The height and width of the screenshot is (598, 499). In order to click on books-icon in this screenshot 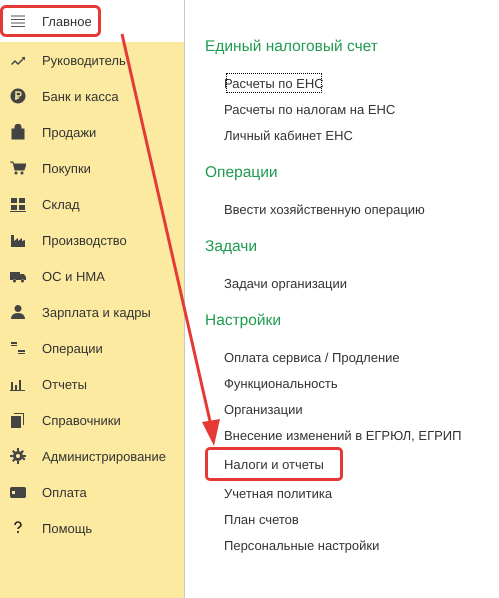, I will do `click(18, 420)`.